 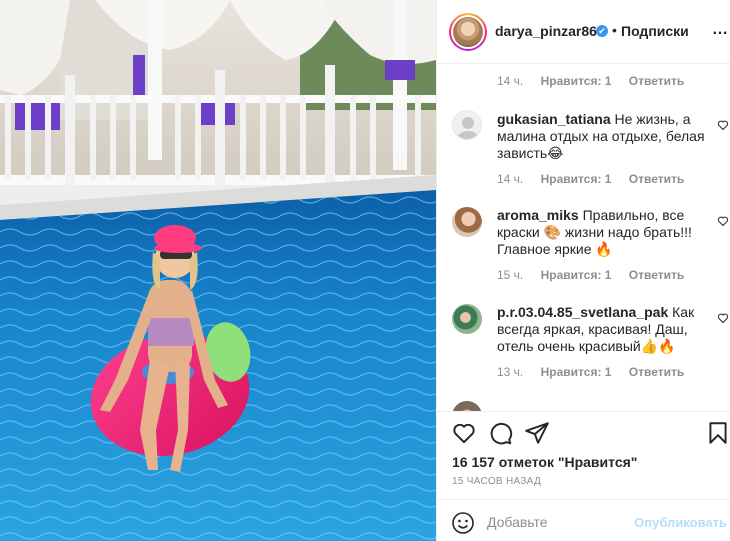 I want to click on smiley-icon, so click(x=463, y=523).